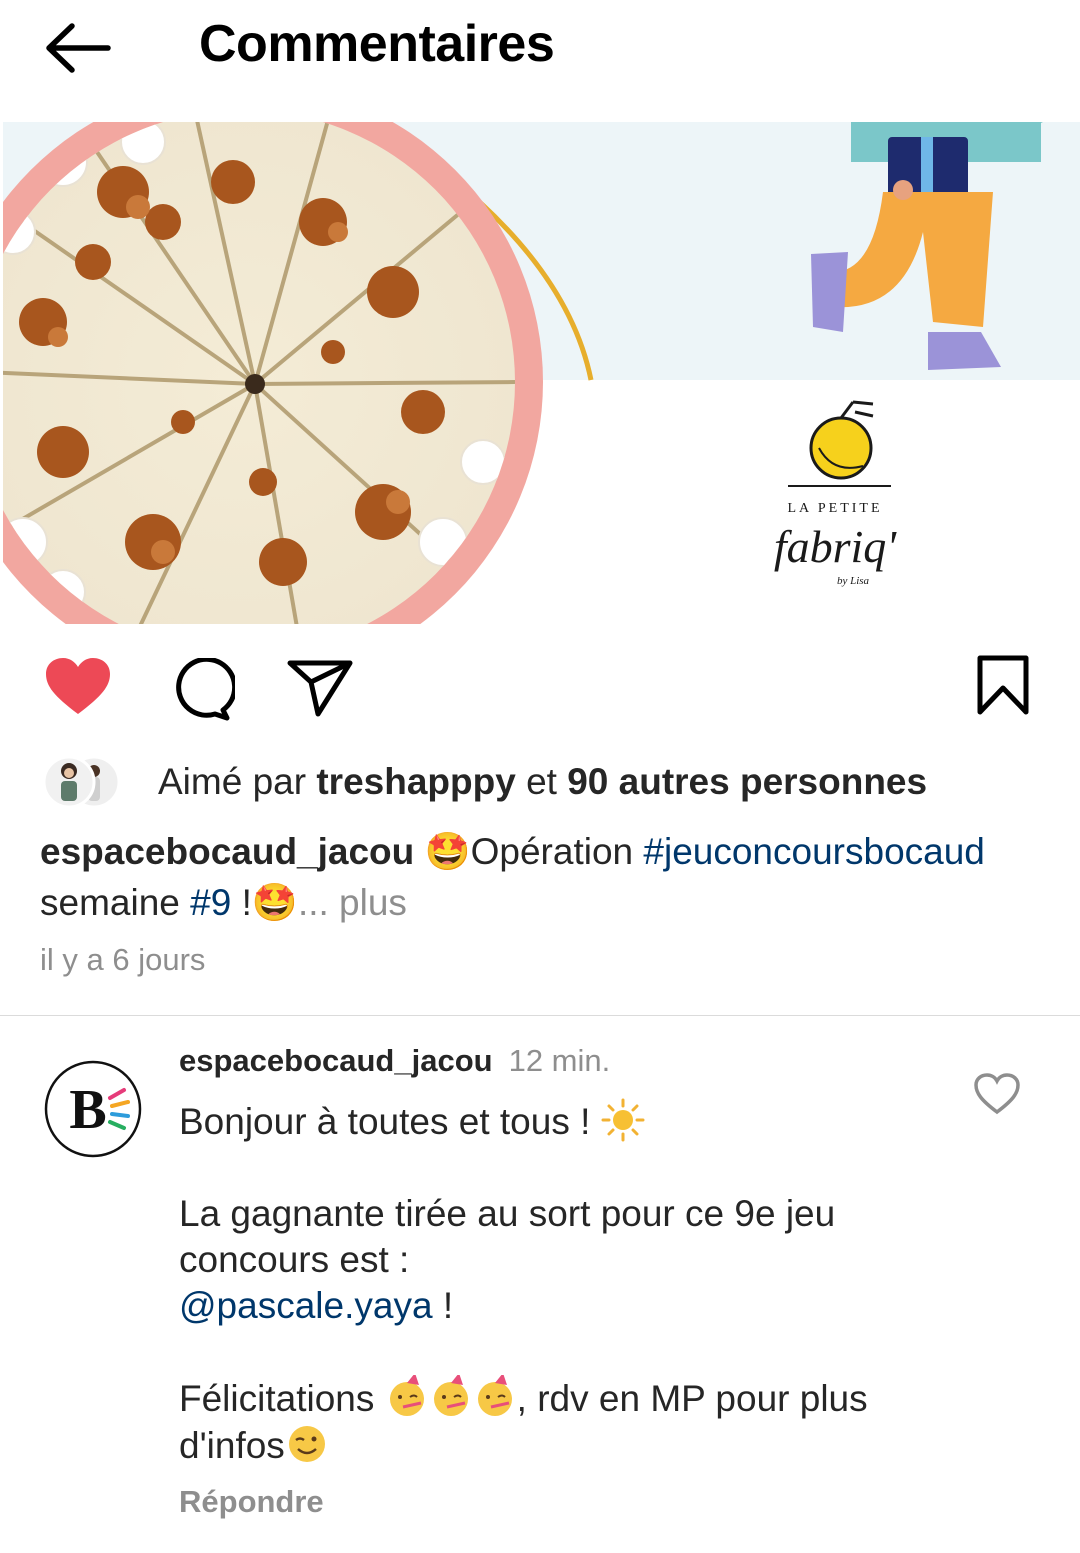 The height and width of the screenshot is (1553, 1080). I want to click on caption-text: semaine, so click(110, 902).